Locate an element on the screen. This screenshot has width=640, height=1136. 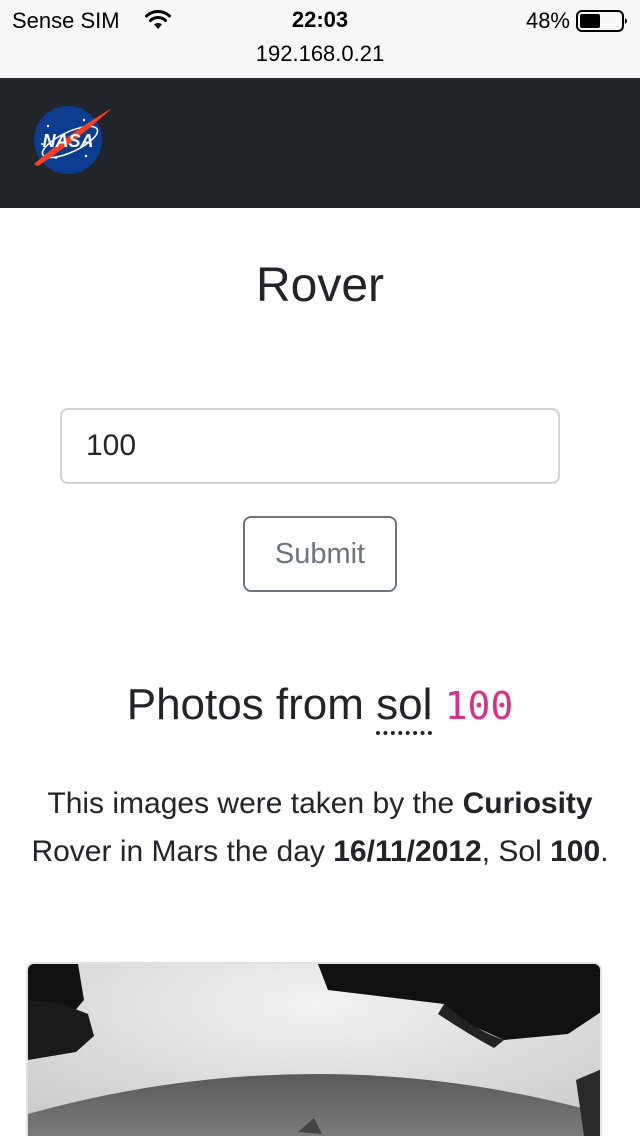
address-bar-url: 192.168.0.21 is located at coordinates (320, 54).